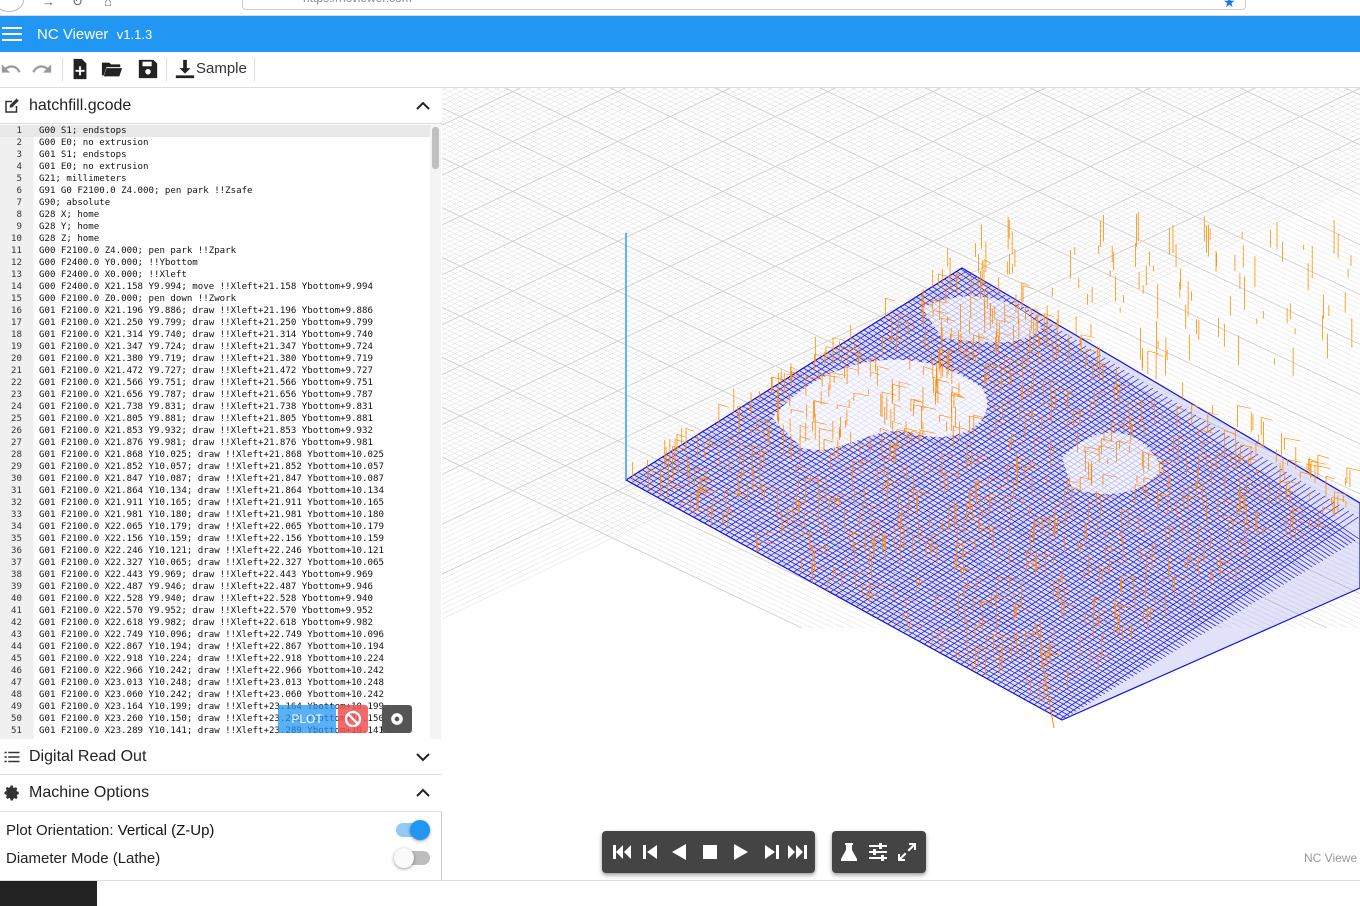  Describe the element at coordinates (423, 757) in the screenshot. I see `chevron-down-icon` at that location.